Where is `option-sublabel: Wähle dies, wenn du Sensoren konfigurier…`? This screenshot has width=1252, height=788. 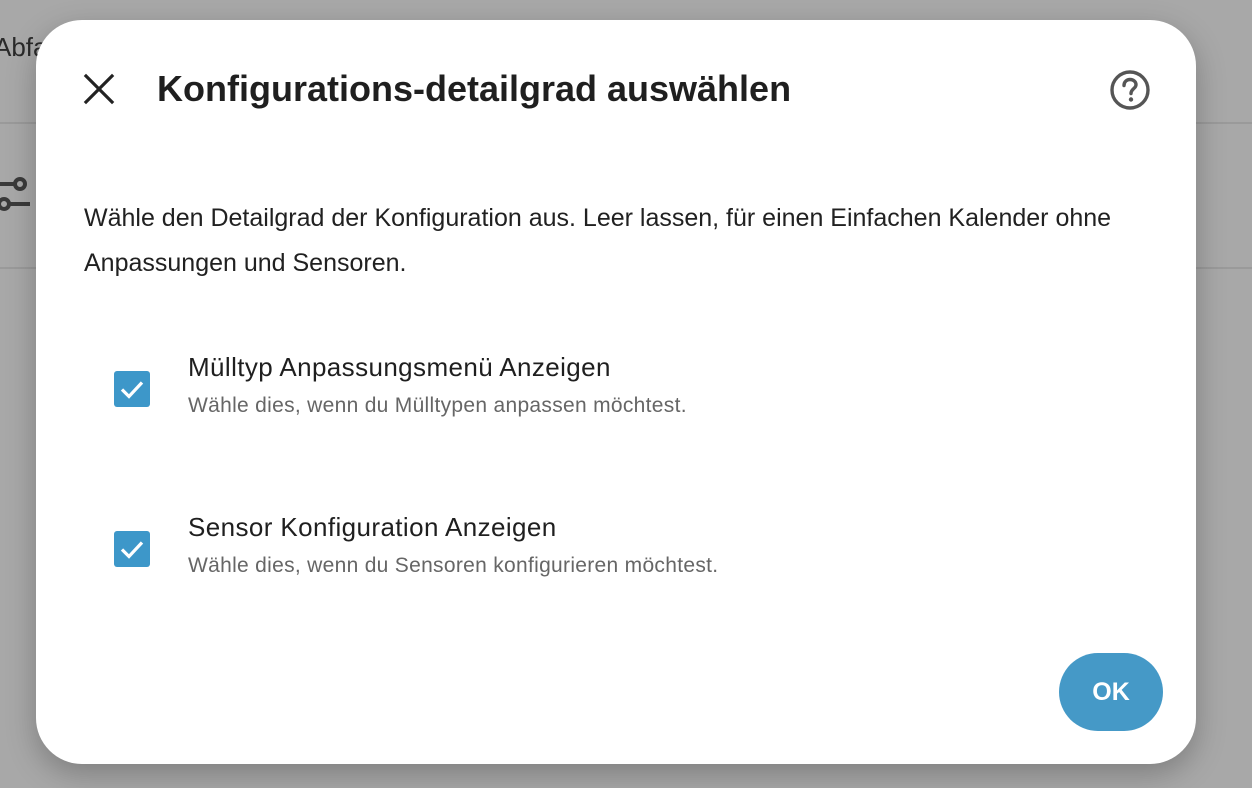 option-sublabel: Wähle dies, wenn du Sensoren konfigurier… is located at coordinates (453, 565).